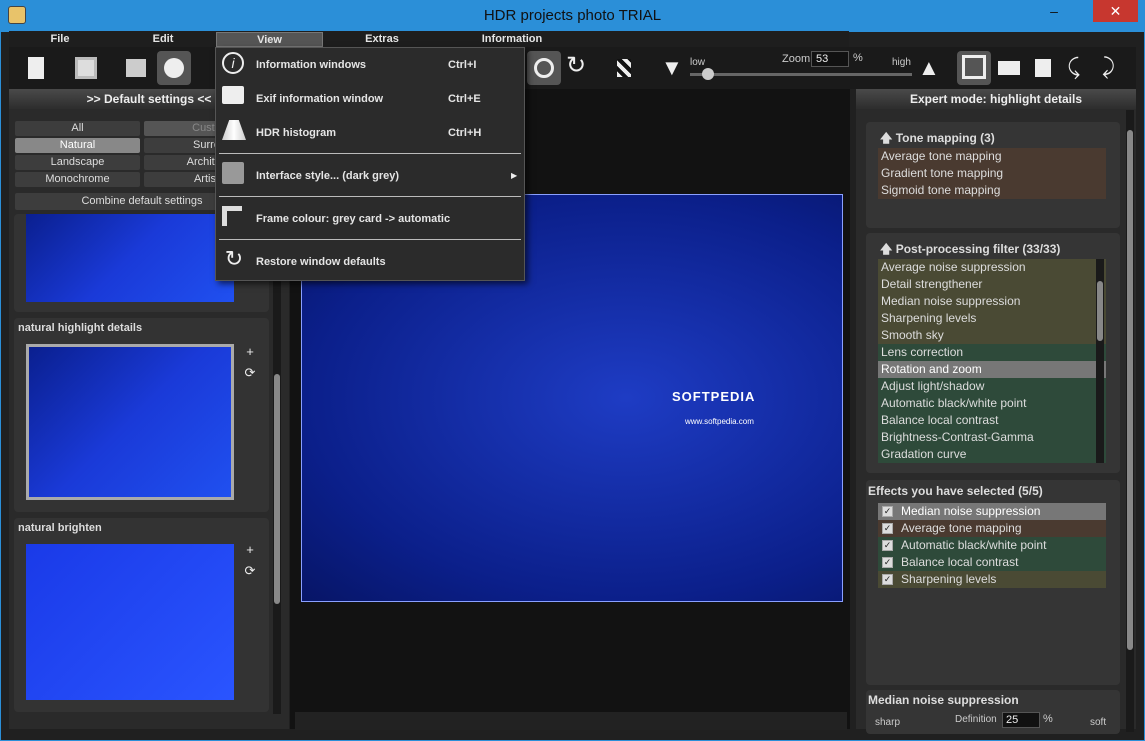 This screenshot has width=1145, height=741. I want to click on zoom-in-button: ▲, so click(929, 68).